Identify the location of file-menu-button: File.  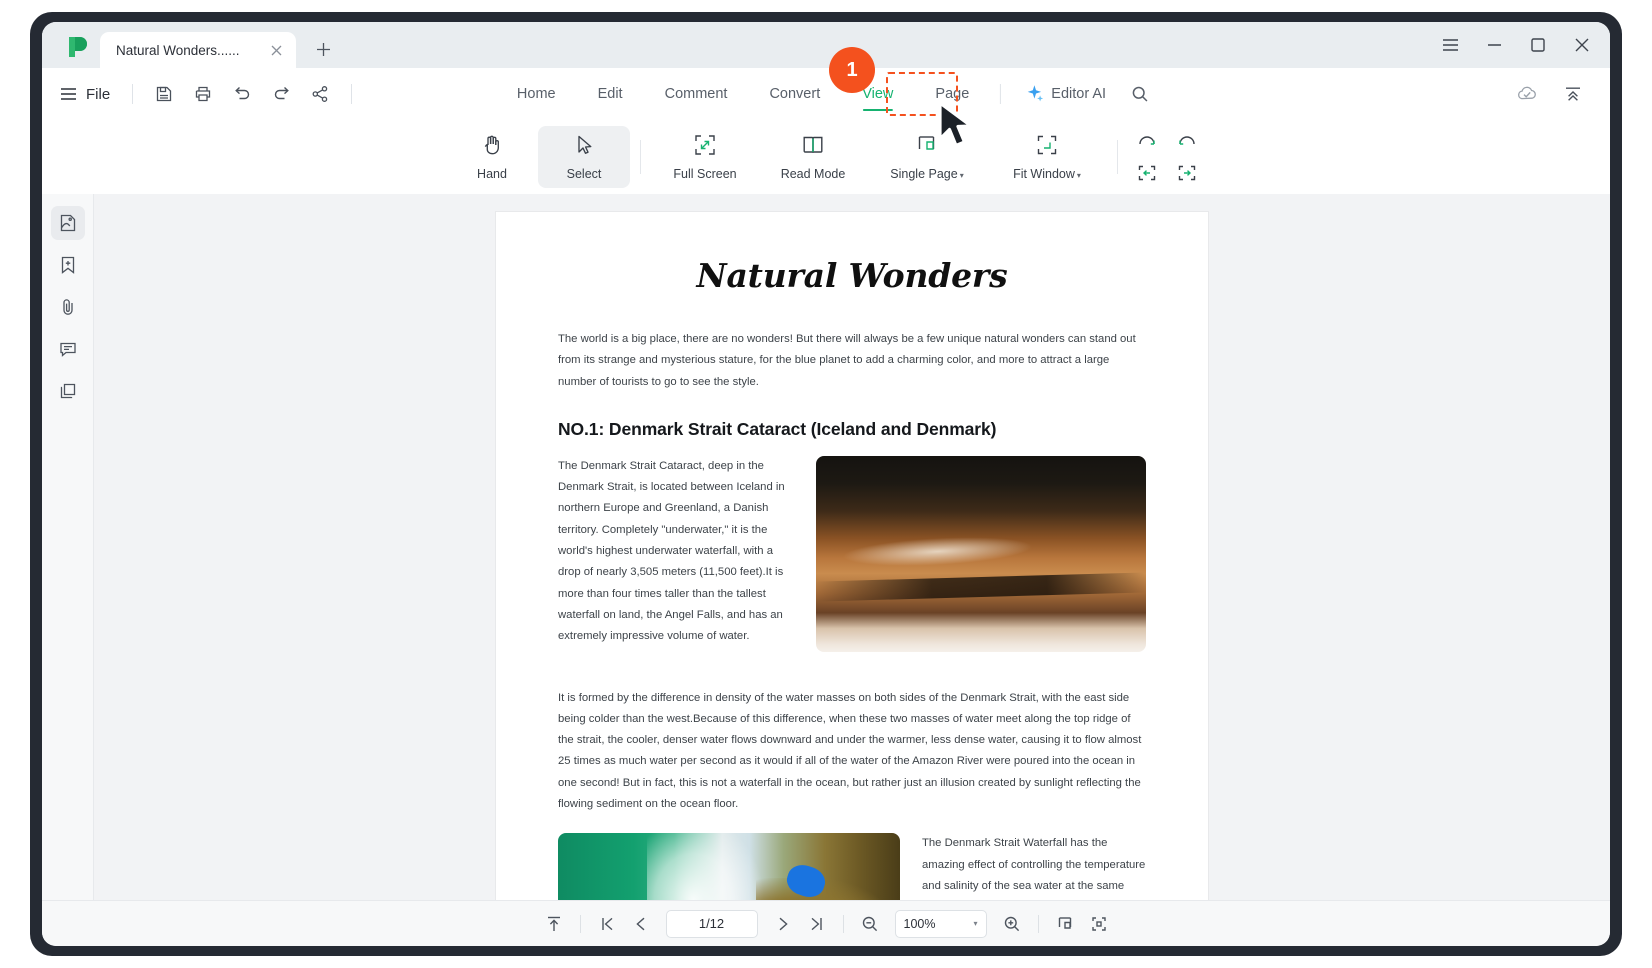
(98, 94).